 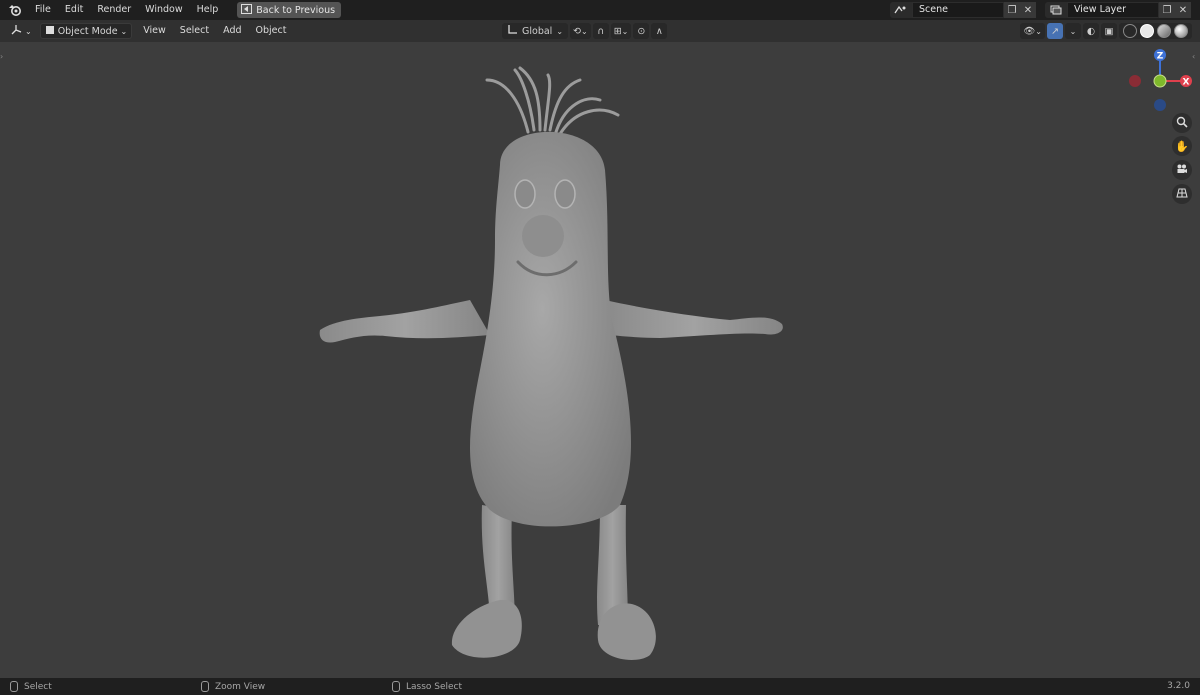 What do you see at coordinates (1181, 31) in the screenshot?
I see `rendered-shading-icon` at bounding box center [1181, 31].